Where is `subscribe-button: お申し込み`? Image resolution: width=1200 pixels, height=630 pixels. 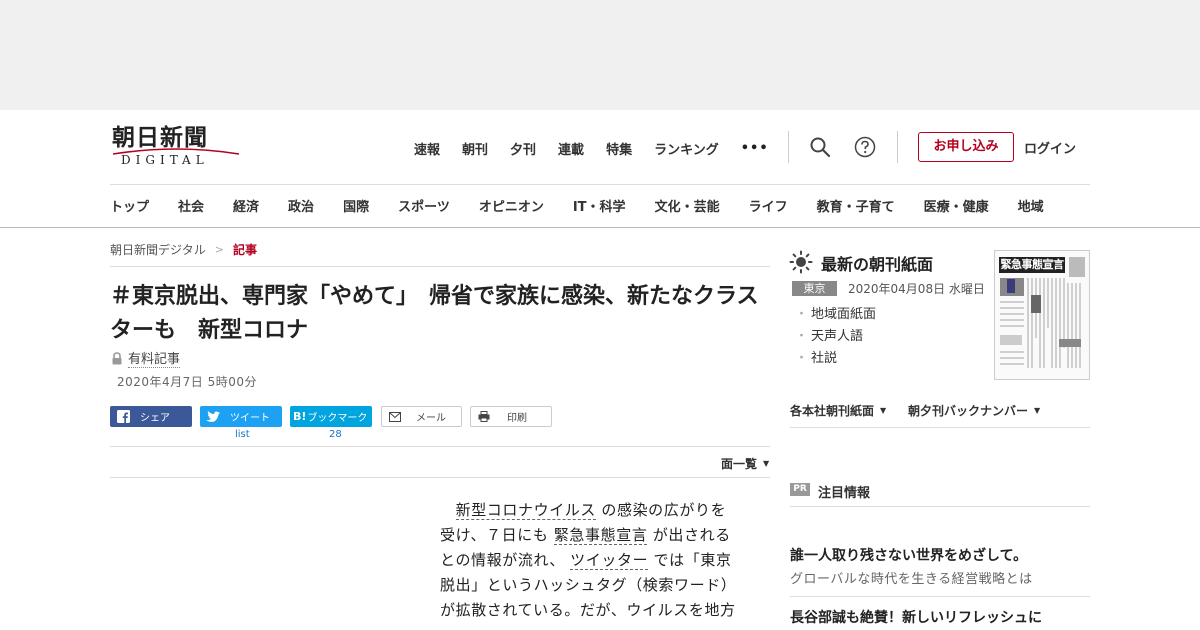
subscribe-button: お申し込み is located at coordinates (966, 147).